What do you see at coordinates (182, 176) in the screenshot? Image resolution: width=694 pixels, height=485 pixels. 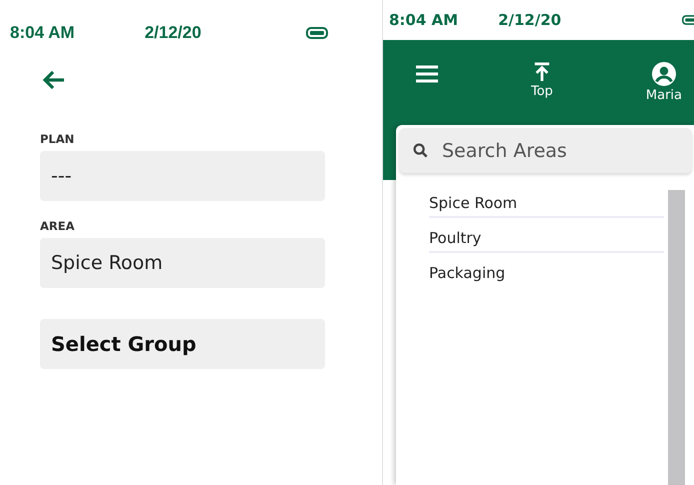 I see `input-field: ---` at bounding box center [182, 176].